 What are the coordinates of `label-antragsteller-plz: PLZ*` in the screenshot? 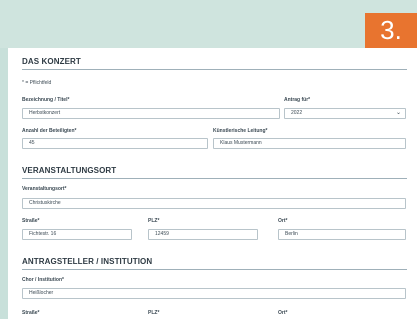 It's located at (154, 313).